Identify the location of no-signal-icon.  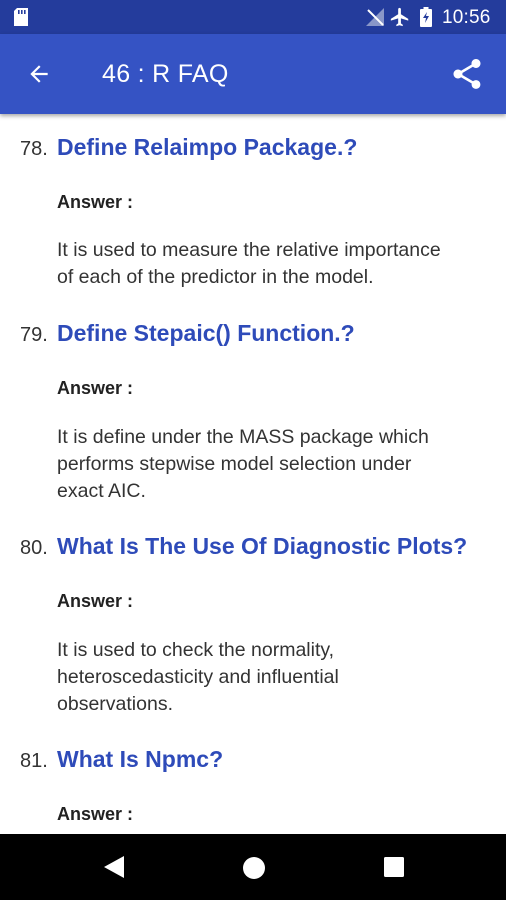
(375, 19).